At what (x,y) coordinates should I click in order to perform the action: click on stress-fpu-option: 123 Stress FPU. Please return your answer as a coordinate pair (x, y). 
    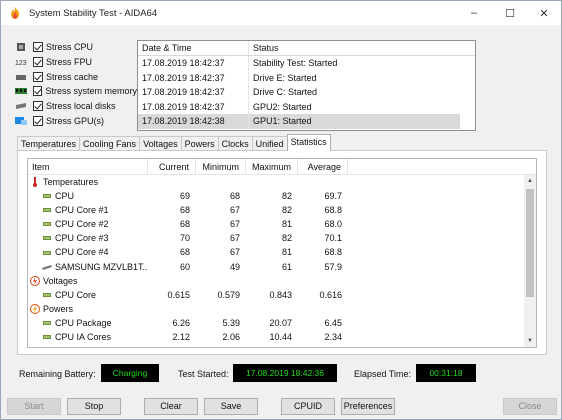
    Looking at the image, I should click on (76, 62).